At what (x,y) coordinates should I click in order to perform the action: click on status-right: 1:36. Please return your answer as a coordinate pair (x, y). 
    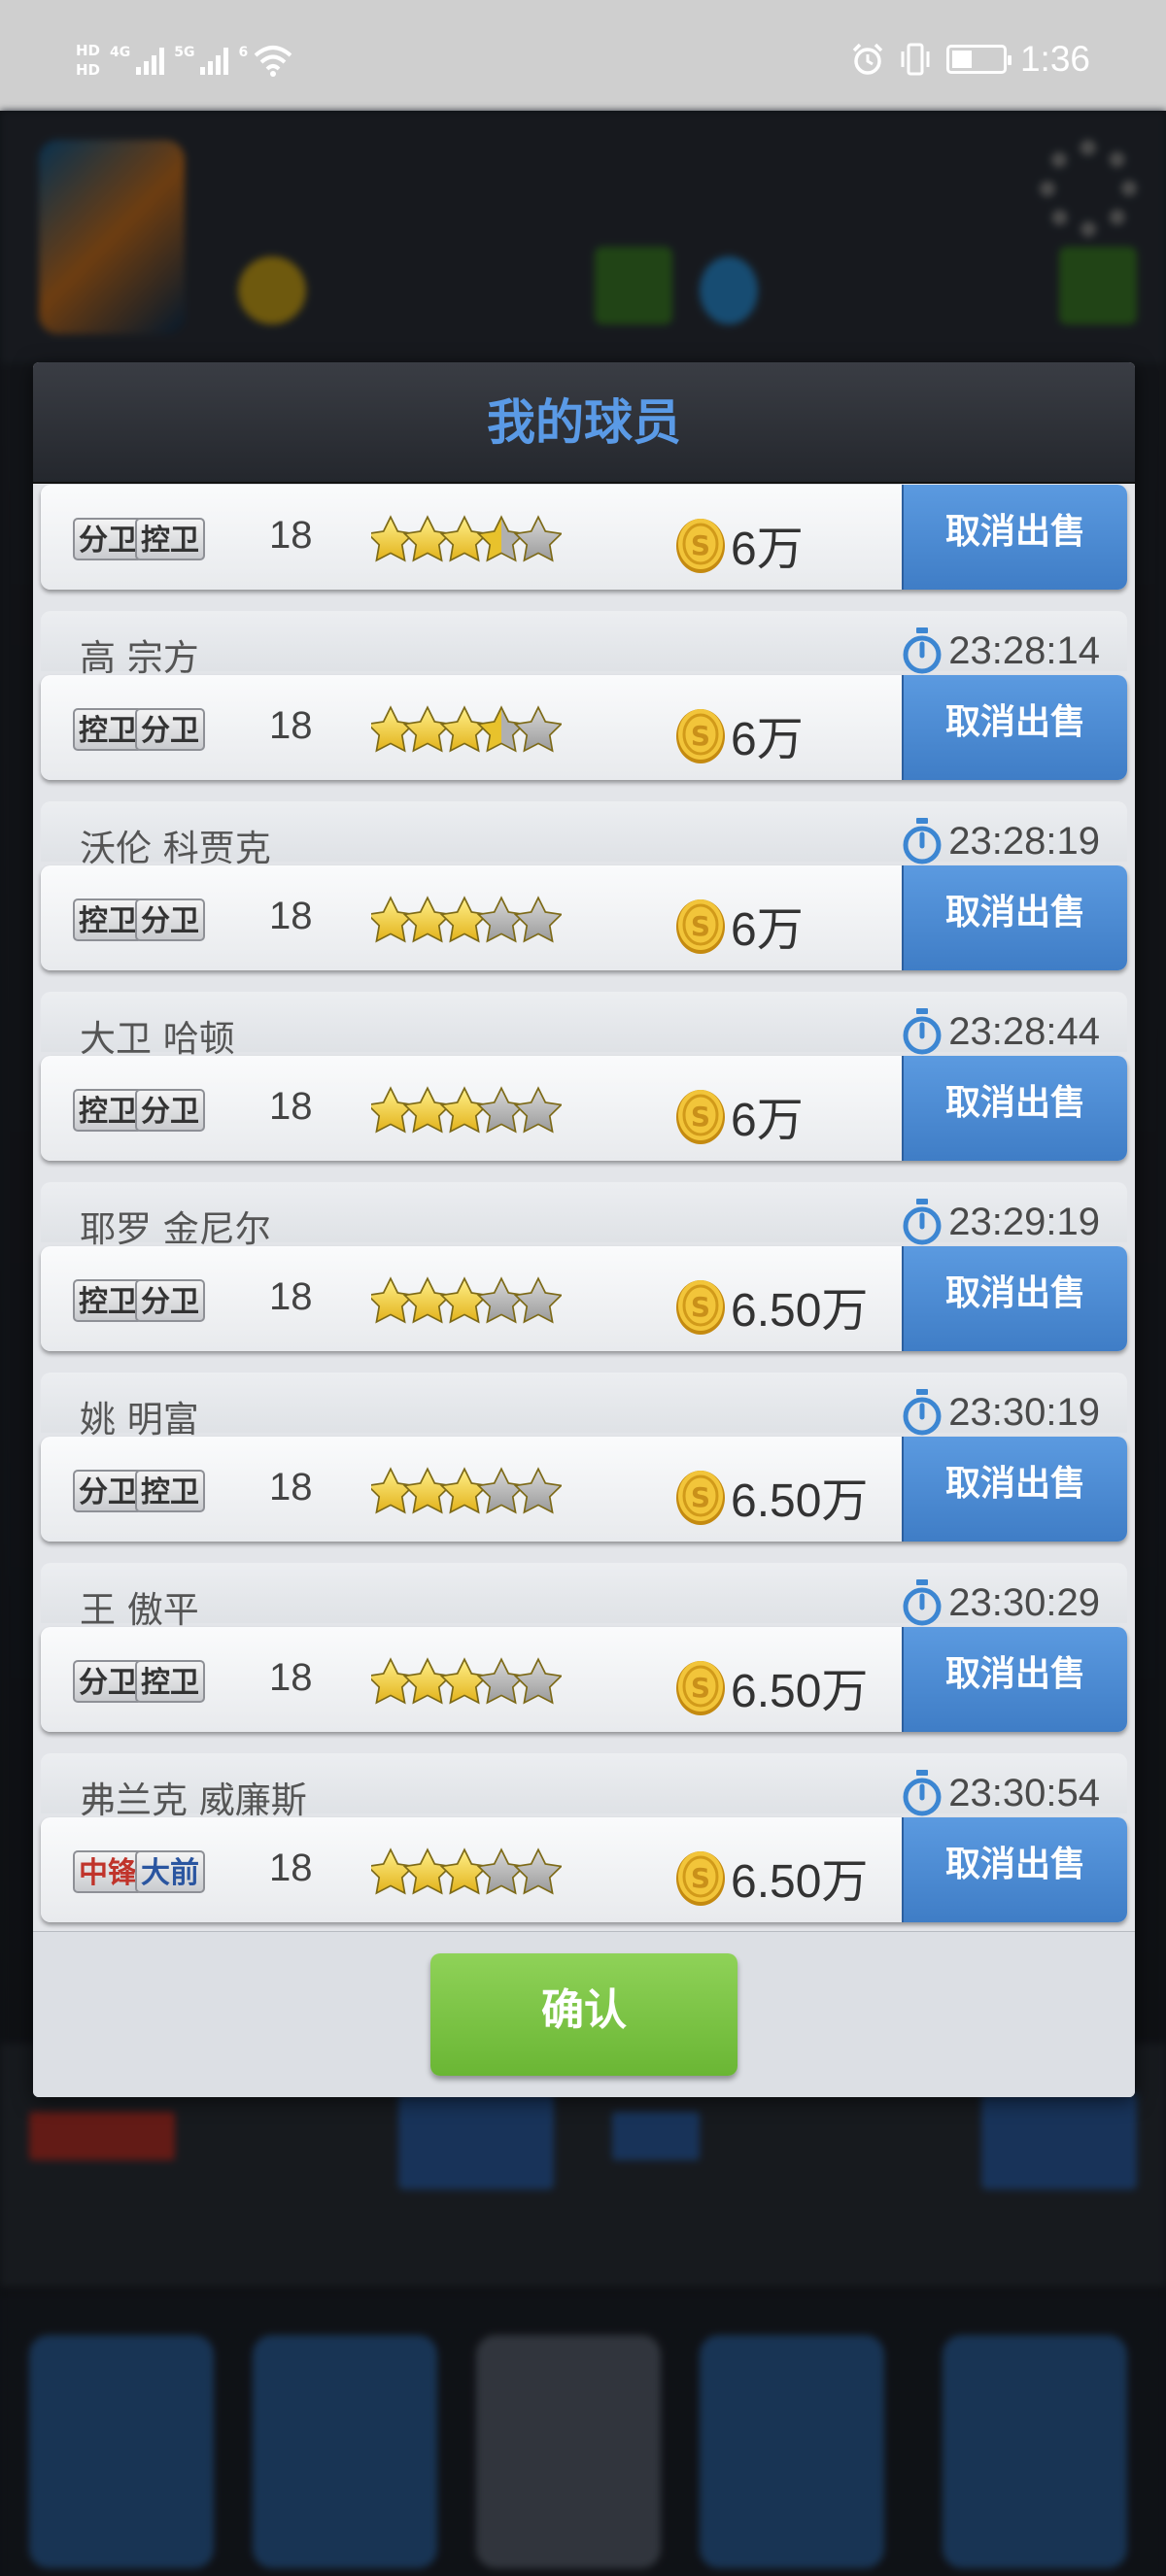
    Looking at the image, I should click on (970, 59).